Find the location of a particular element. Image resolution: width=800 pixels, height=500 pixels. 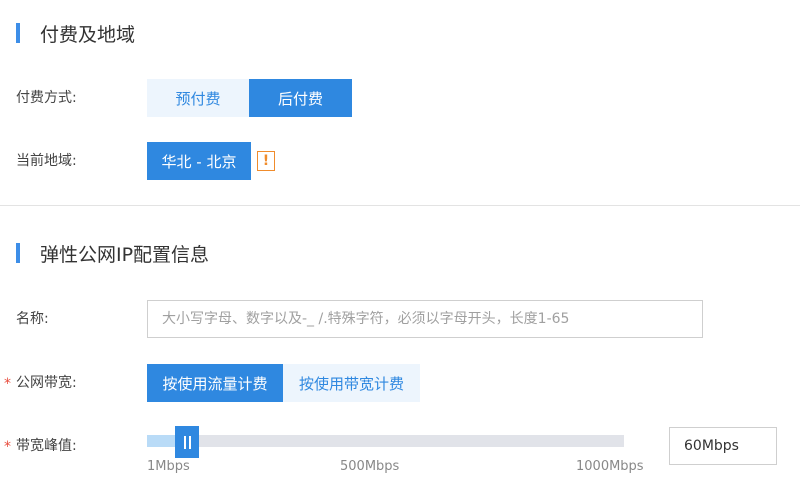

billing-section-title: 付费及地域 is located at coordinates (76, 34).